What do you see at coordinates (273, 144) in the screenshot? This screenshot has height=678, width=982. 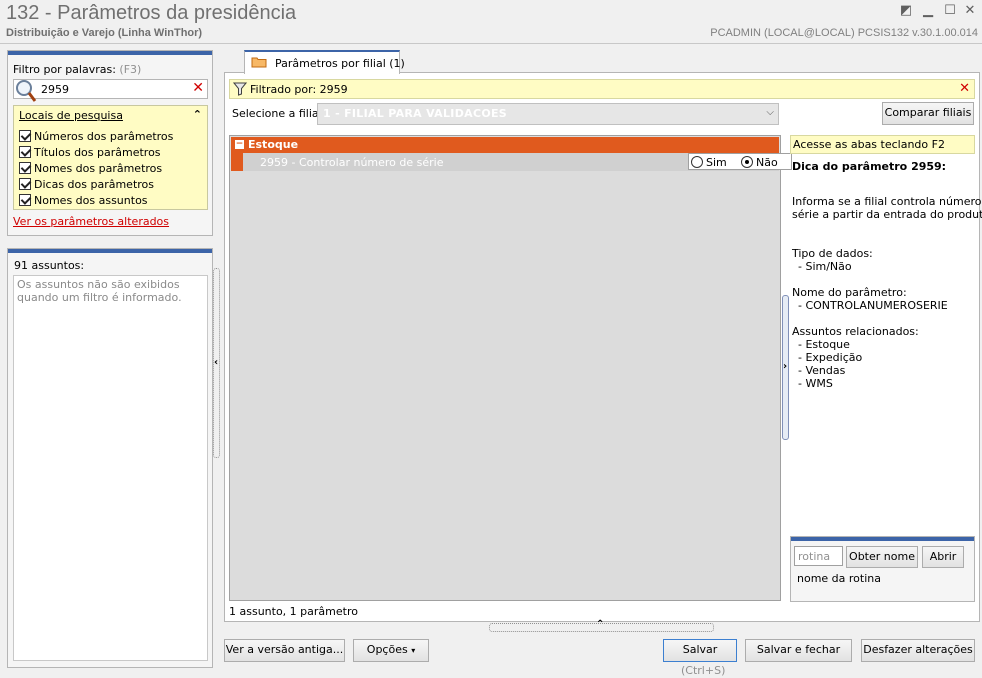 I see `group-label: Estoque` at bounding box center [273, 144].